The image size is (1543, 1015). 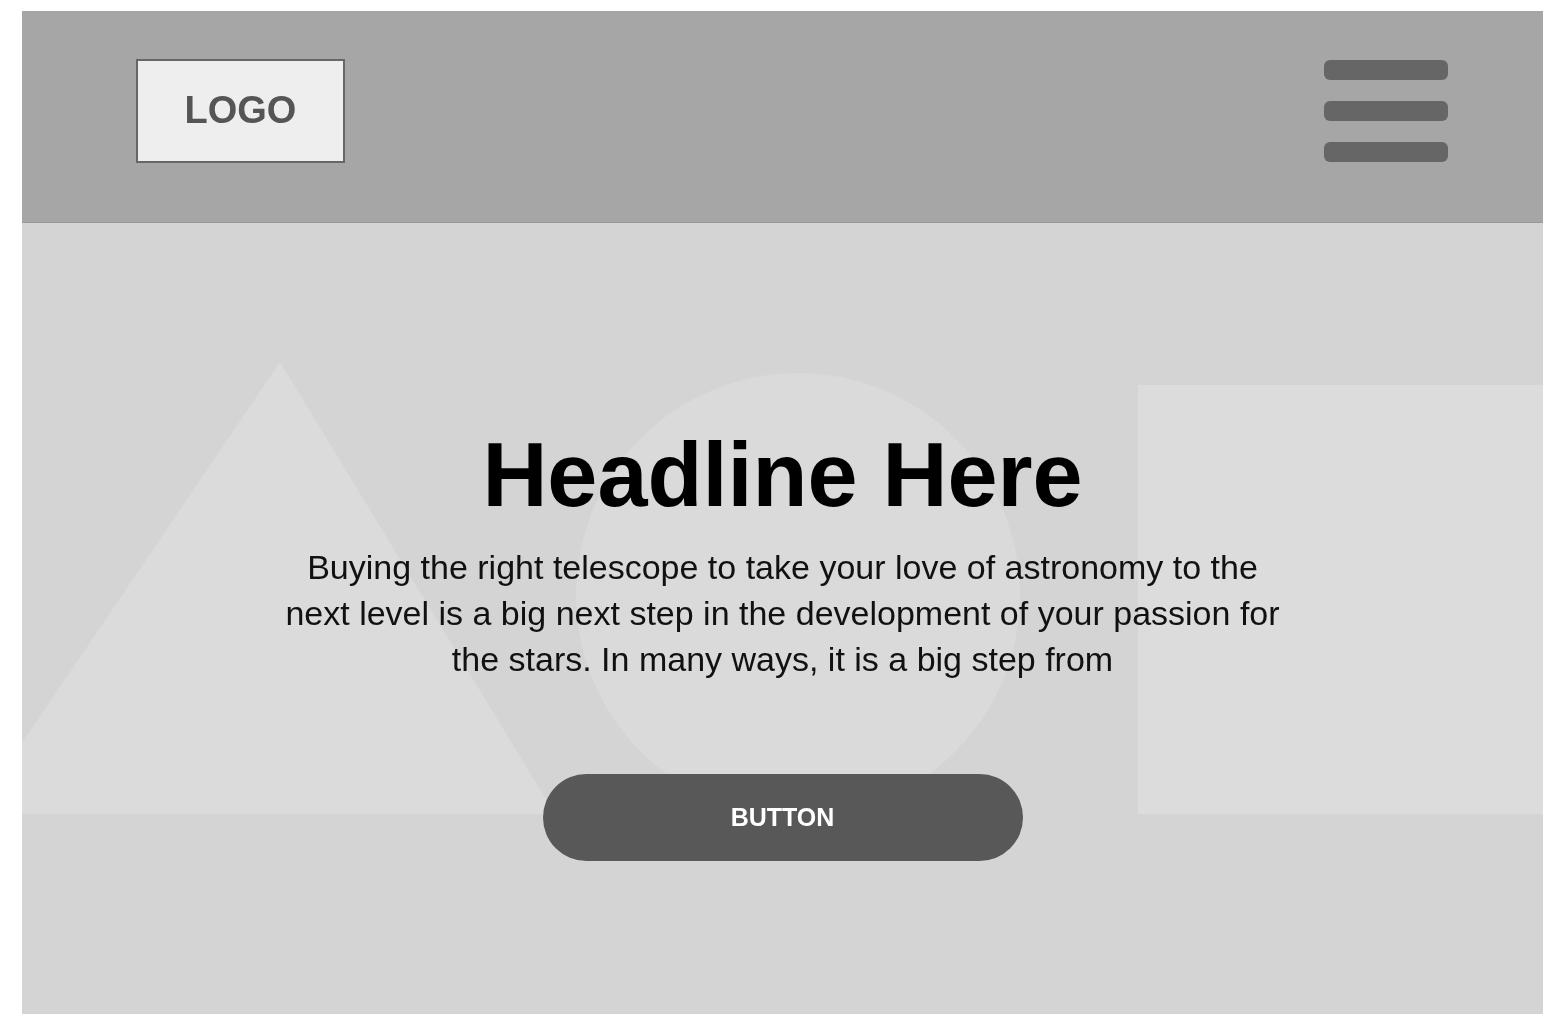 I want to click on logo-placeholder: LOGO, so click(x=240, y=110).